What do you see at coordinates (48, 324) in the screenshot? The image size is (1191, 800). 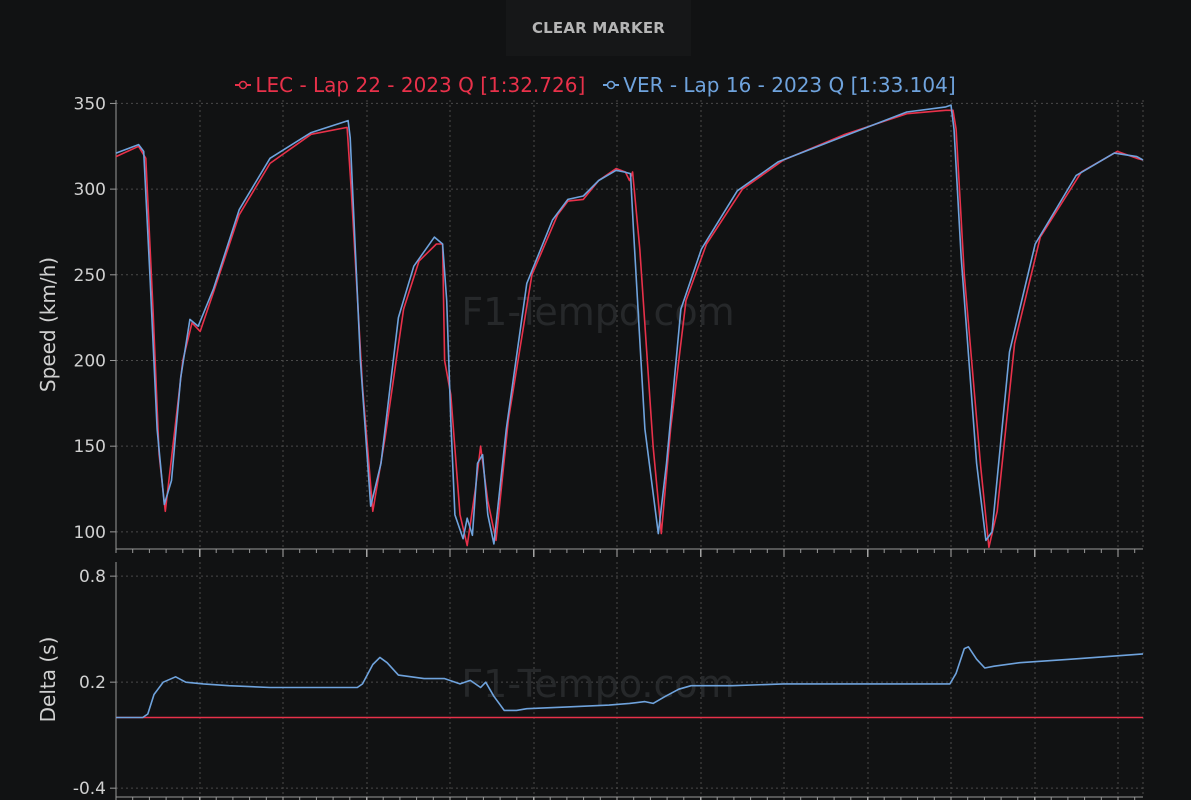 I see `y-axis-label: Speed (km/h)` at bounding box center [48, 324].